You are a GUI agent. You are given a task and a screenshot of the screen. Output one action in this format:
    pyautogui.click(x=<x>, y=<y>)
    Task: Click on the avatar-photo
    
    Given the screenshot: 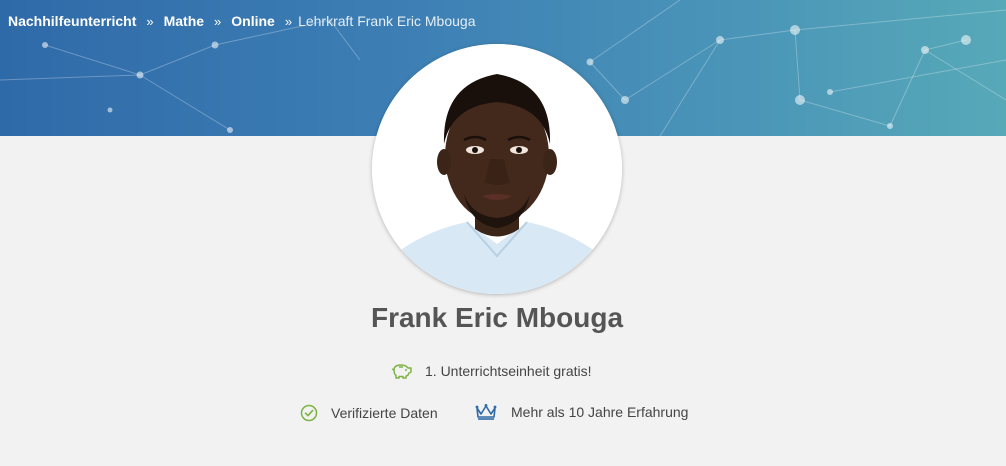 What is the action you would take?
    pyautogui.click(x=497, y=169)
    